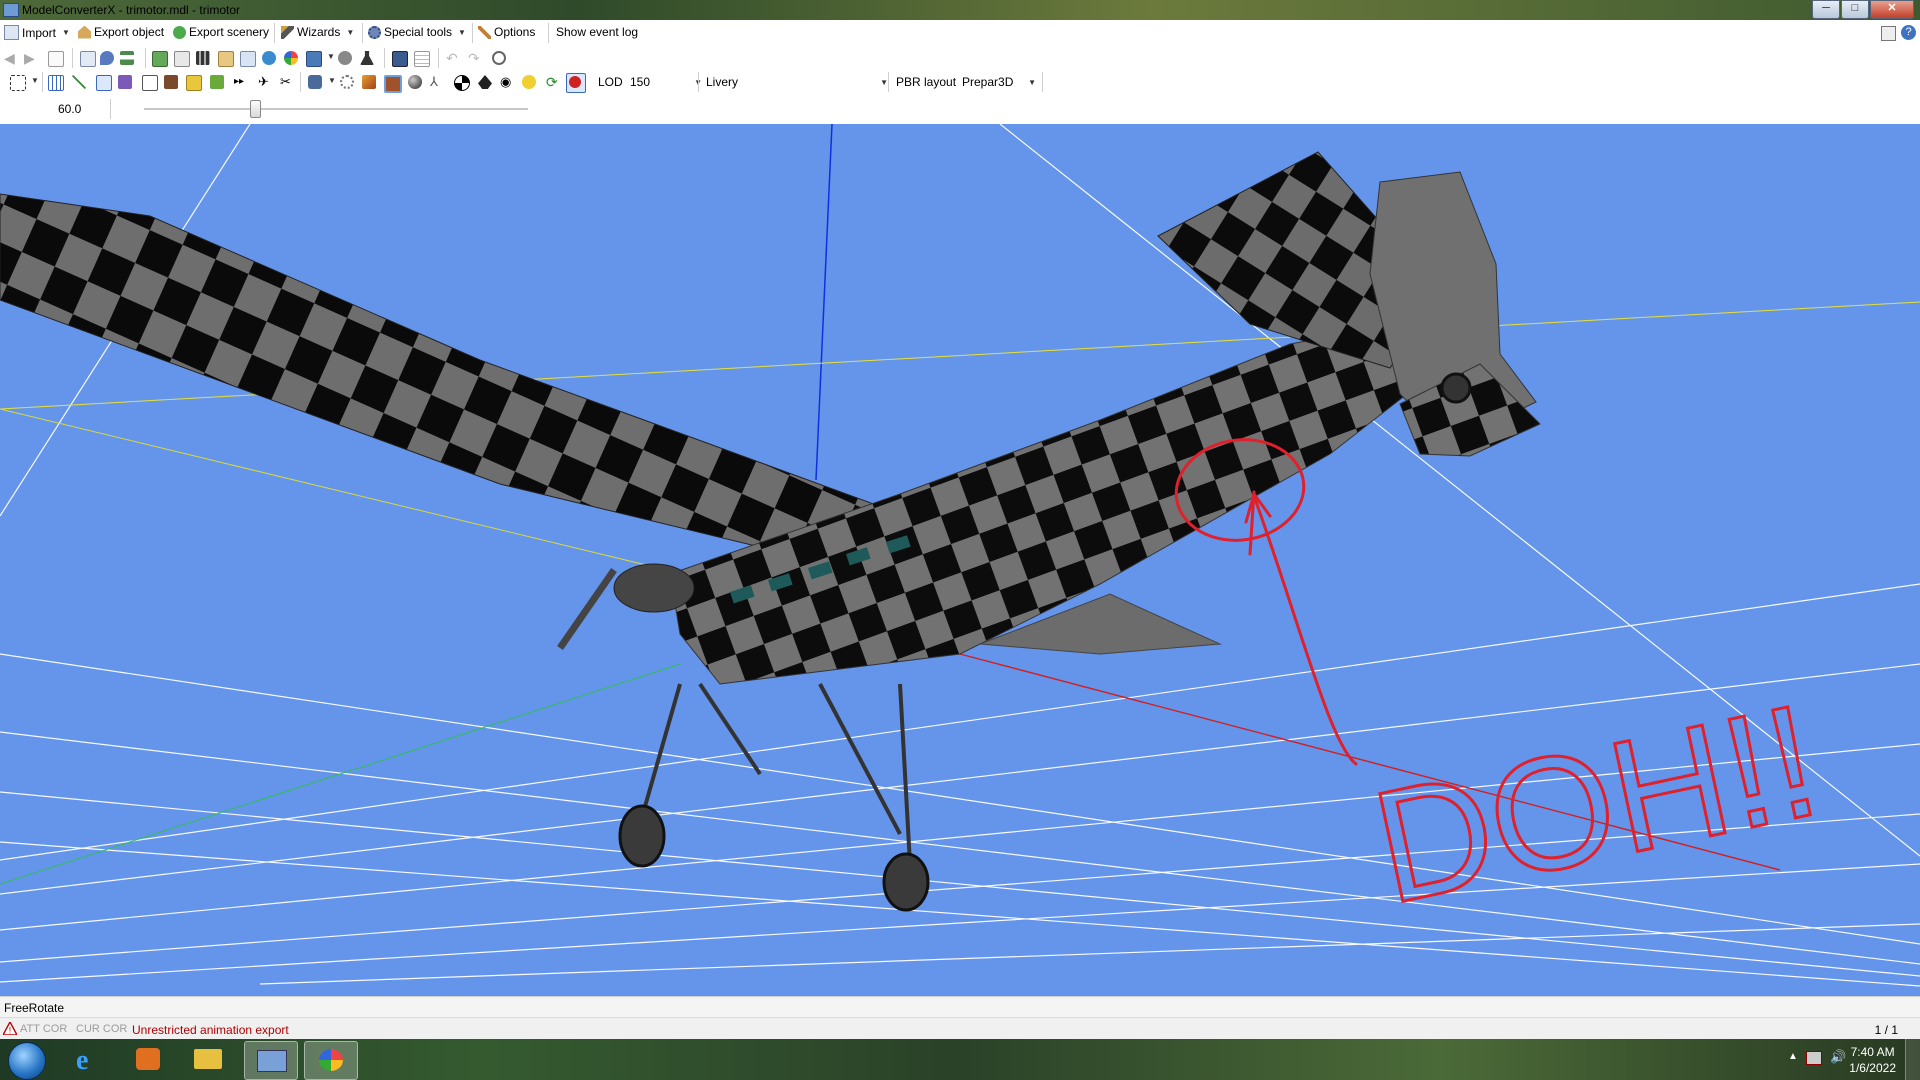  Describe the element at coordinates (125, 82) in the screenshot. I see `normals-icon` at that location.